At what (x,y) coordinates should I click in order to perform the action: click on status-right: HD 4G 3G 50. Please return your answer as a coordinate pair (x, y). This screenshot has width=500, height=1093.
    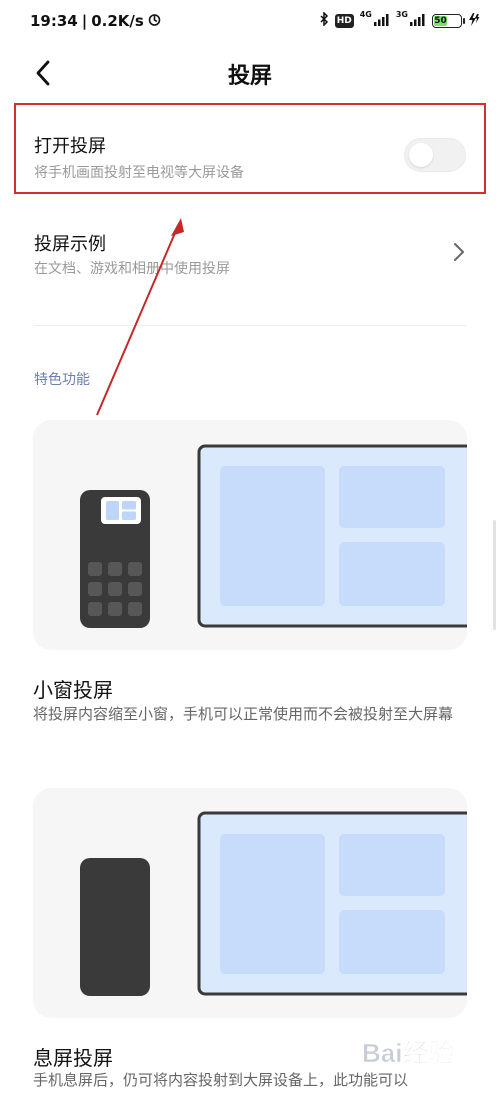
    Looking at the image, I should click on (399, 19).